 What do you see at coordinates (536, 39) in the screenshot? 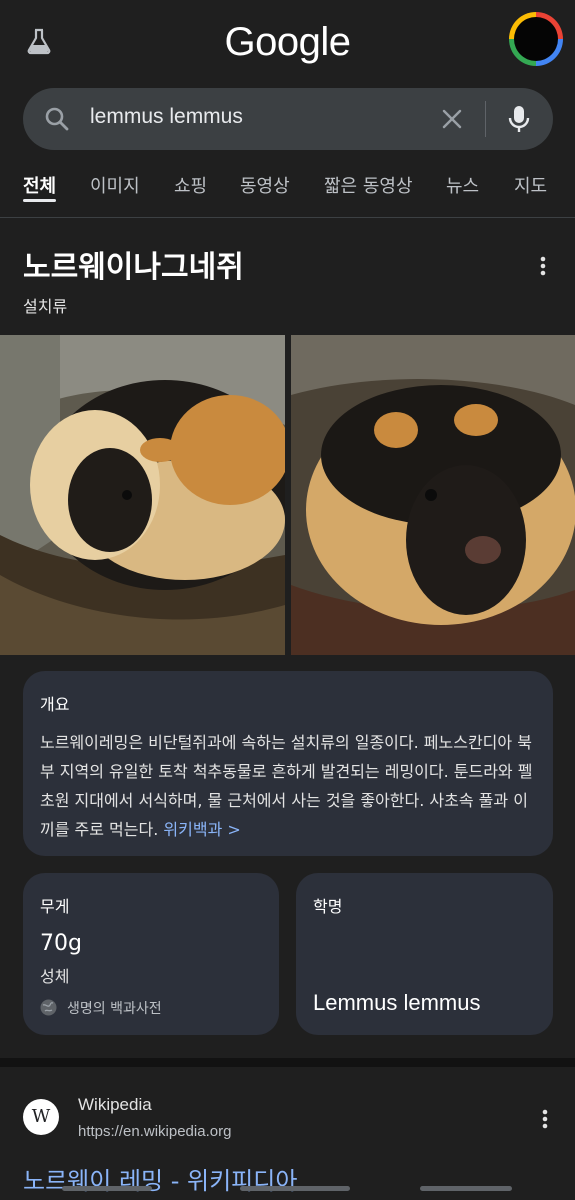
I see `avatar` at bounding box center [536, 39].